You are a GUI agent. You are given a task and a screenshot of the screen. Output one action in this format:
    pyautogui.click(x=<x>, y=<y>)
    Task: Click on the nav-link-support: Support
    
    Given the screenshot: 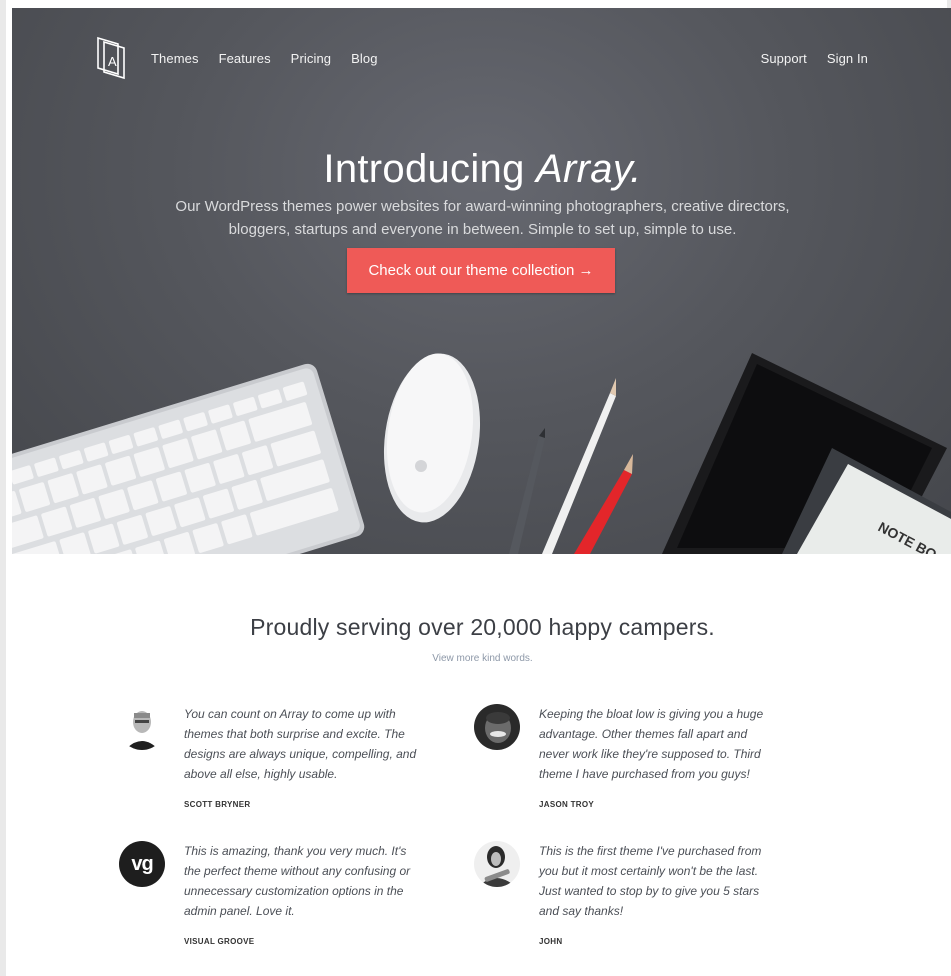 What is the action you would take?
    pyautogui.click(x=784, y=58)
    